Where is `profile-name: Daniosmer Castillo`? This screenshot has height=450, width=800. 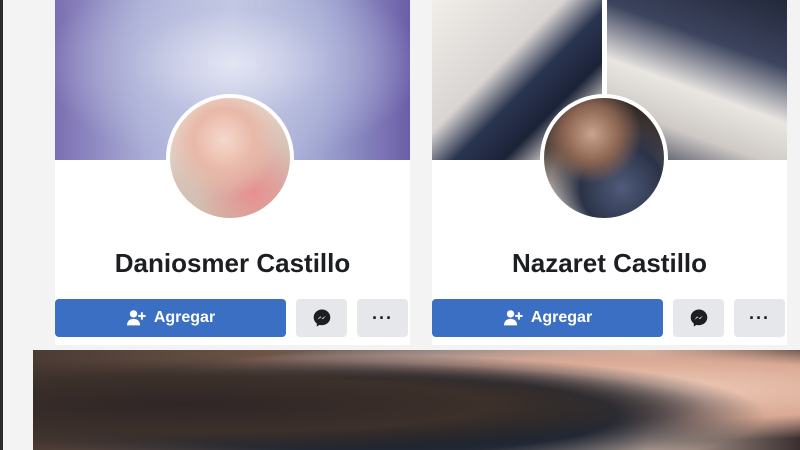
profile-name: Daniosmer Castillo is located at coordinates (232, 263).